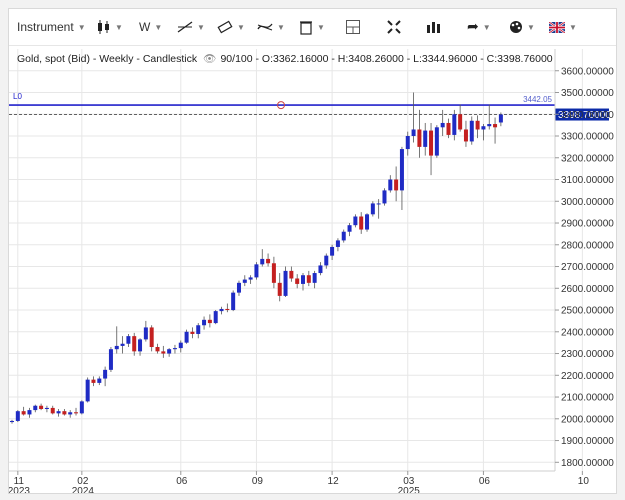 The image size is (625, 500). I want to click on x-tick-label: 12, so click(334, 481).